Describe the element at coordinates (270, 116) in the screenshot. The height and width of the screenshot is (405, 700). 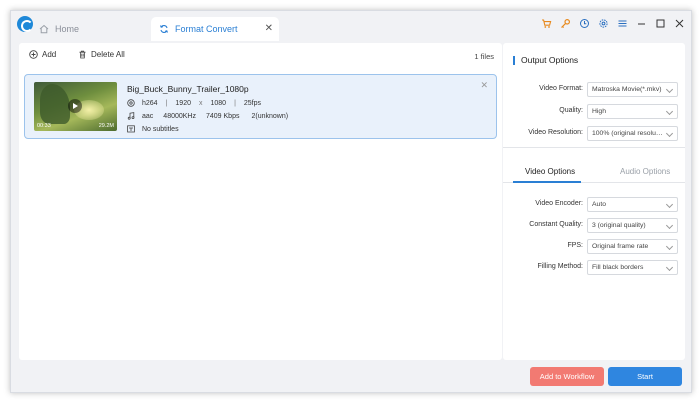
I see `audio-channels: 2(unknown)` at that location.